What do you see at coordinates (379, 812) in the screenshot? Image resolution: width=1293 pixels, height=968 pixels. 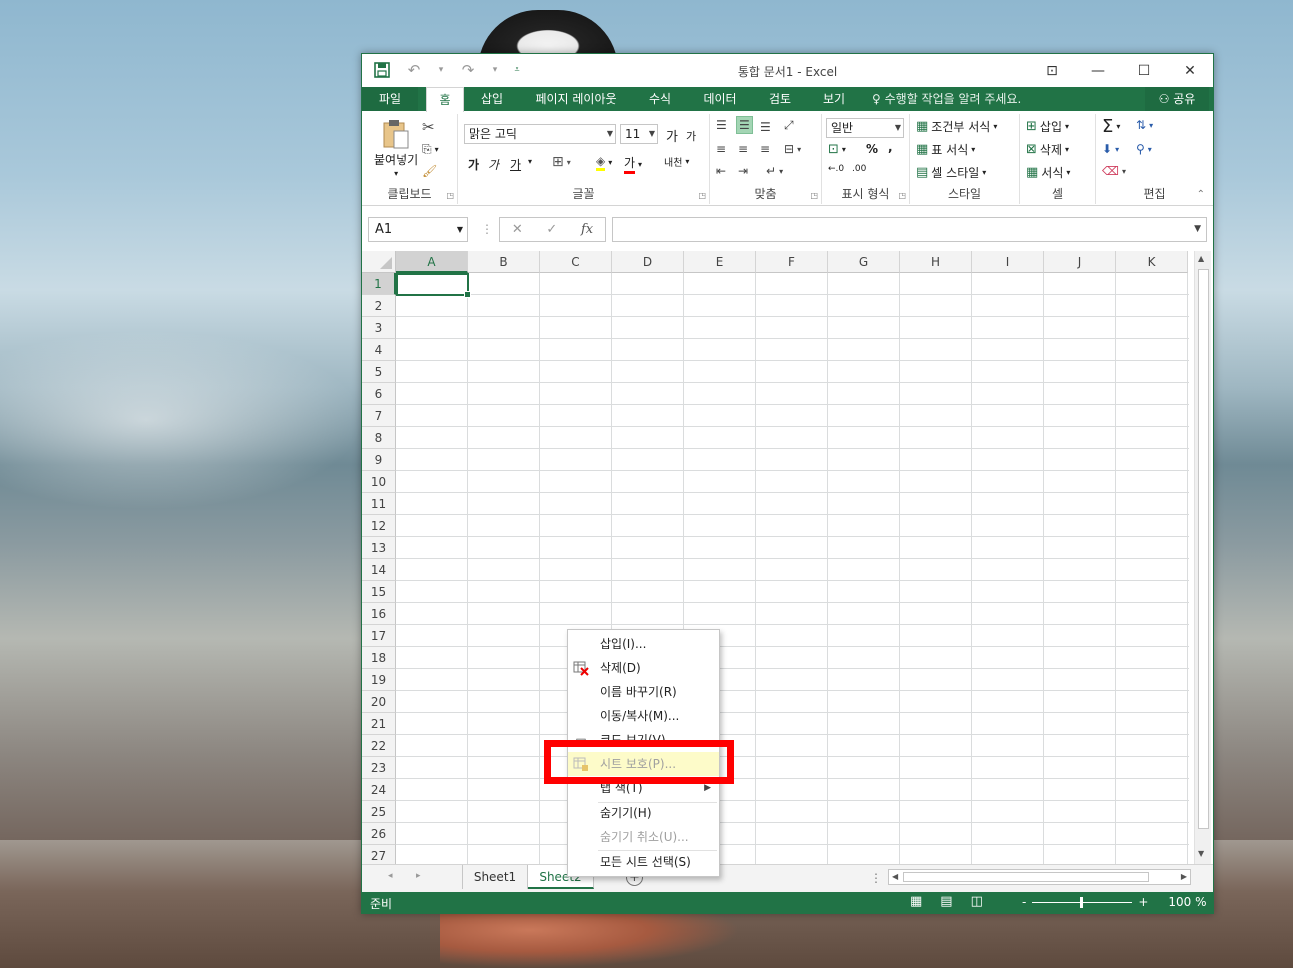 I see `row-header: 25` at bounding box center [379, 812].